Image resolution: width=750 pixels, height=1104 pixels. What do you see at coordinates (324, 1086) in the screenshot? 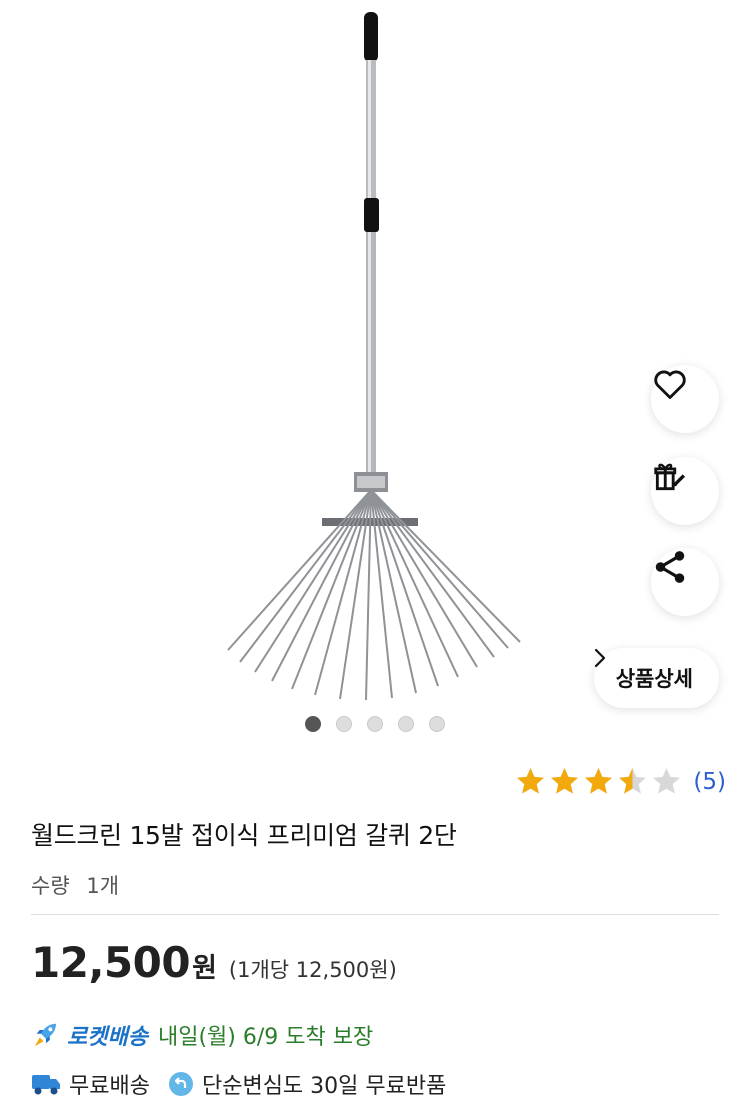
I see `free-return-label: 단순변심도 30일 무료반품` at bounding box center [324, 1086].